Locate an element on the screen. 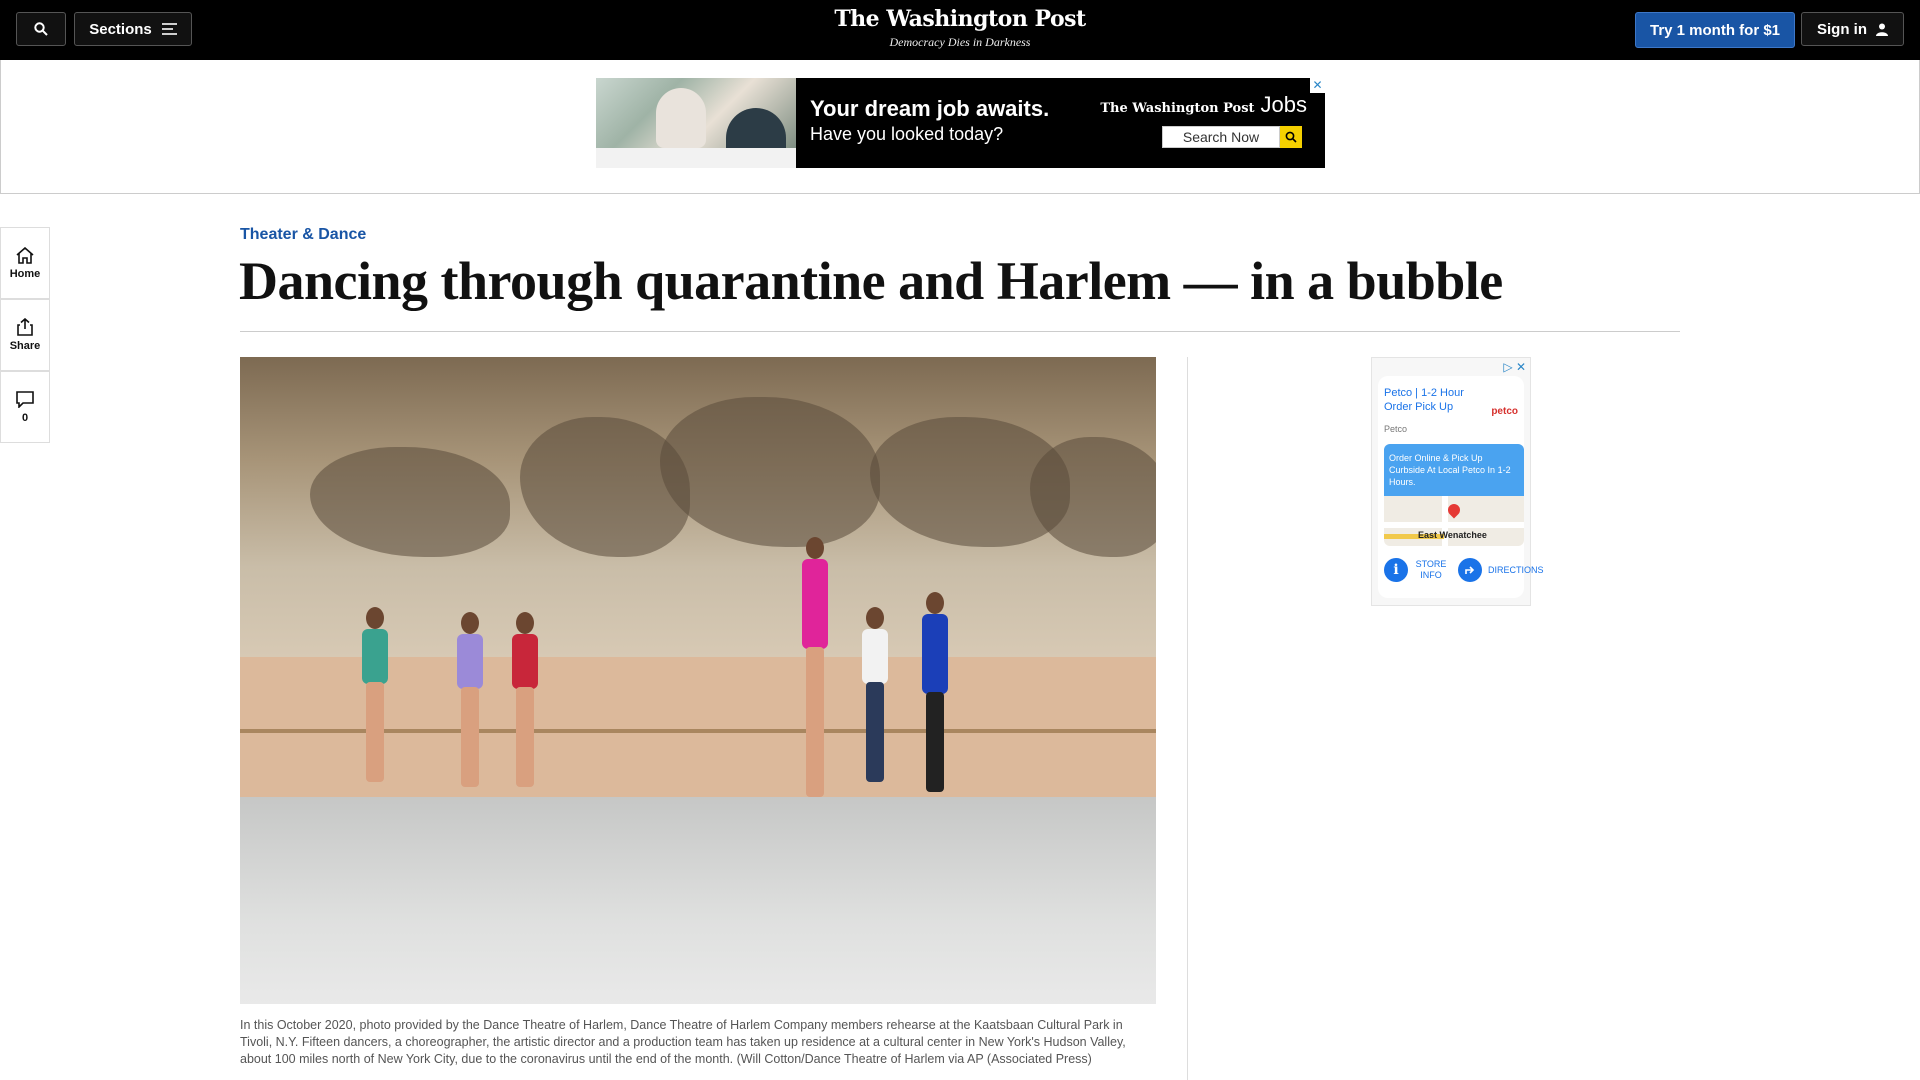 The height and width of the screenshot is (1080, 1920). search-button is located at coordinates (41, 29).